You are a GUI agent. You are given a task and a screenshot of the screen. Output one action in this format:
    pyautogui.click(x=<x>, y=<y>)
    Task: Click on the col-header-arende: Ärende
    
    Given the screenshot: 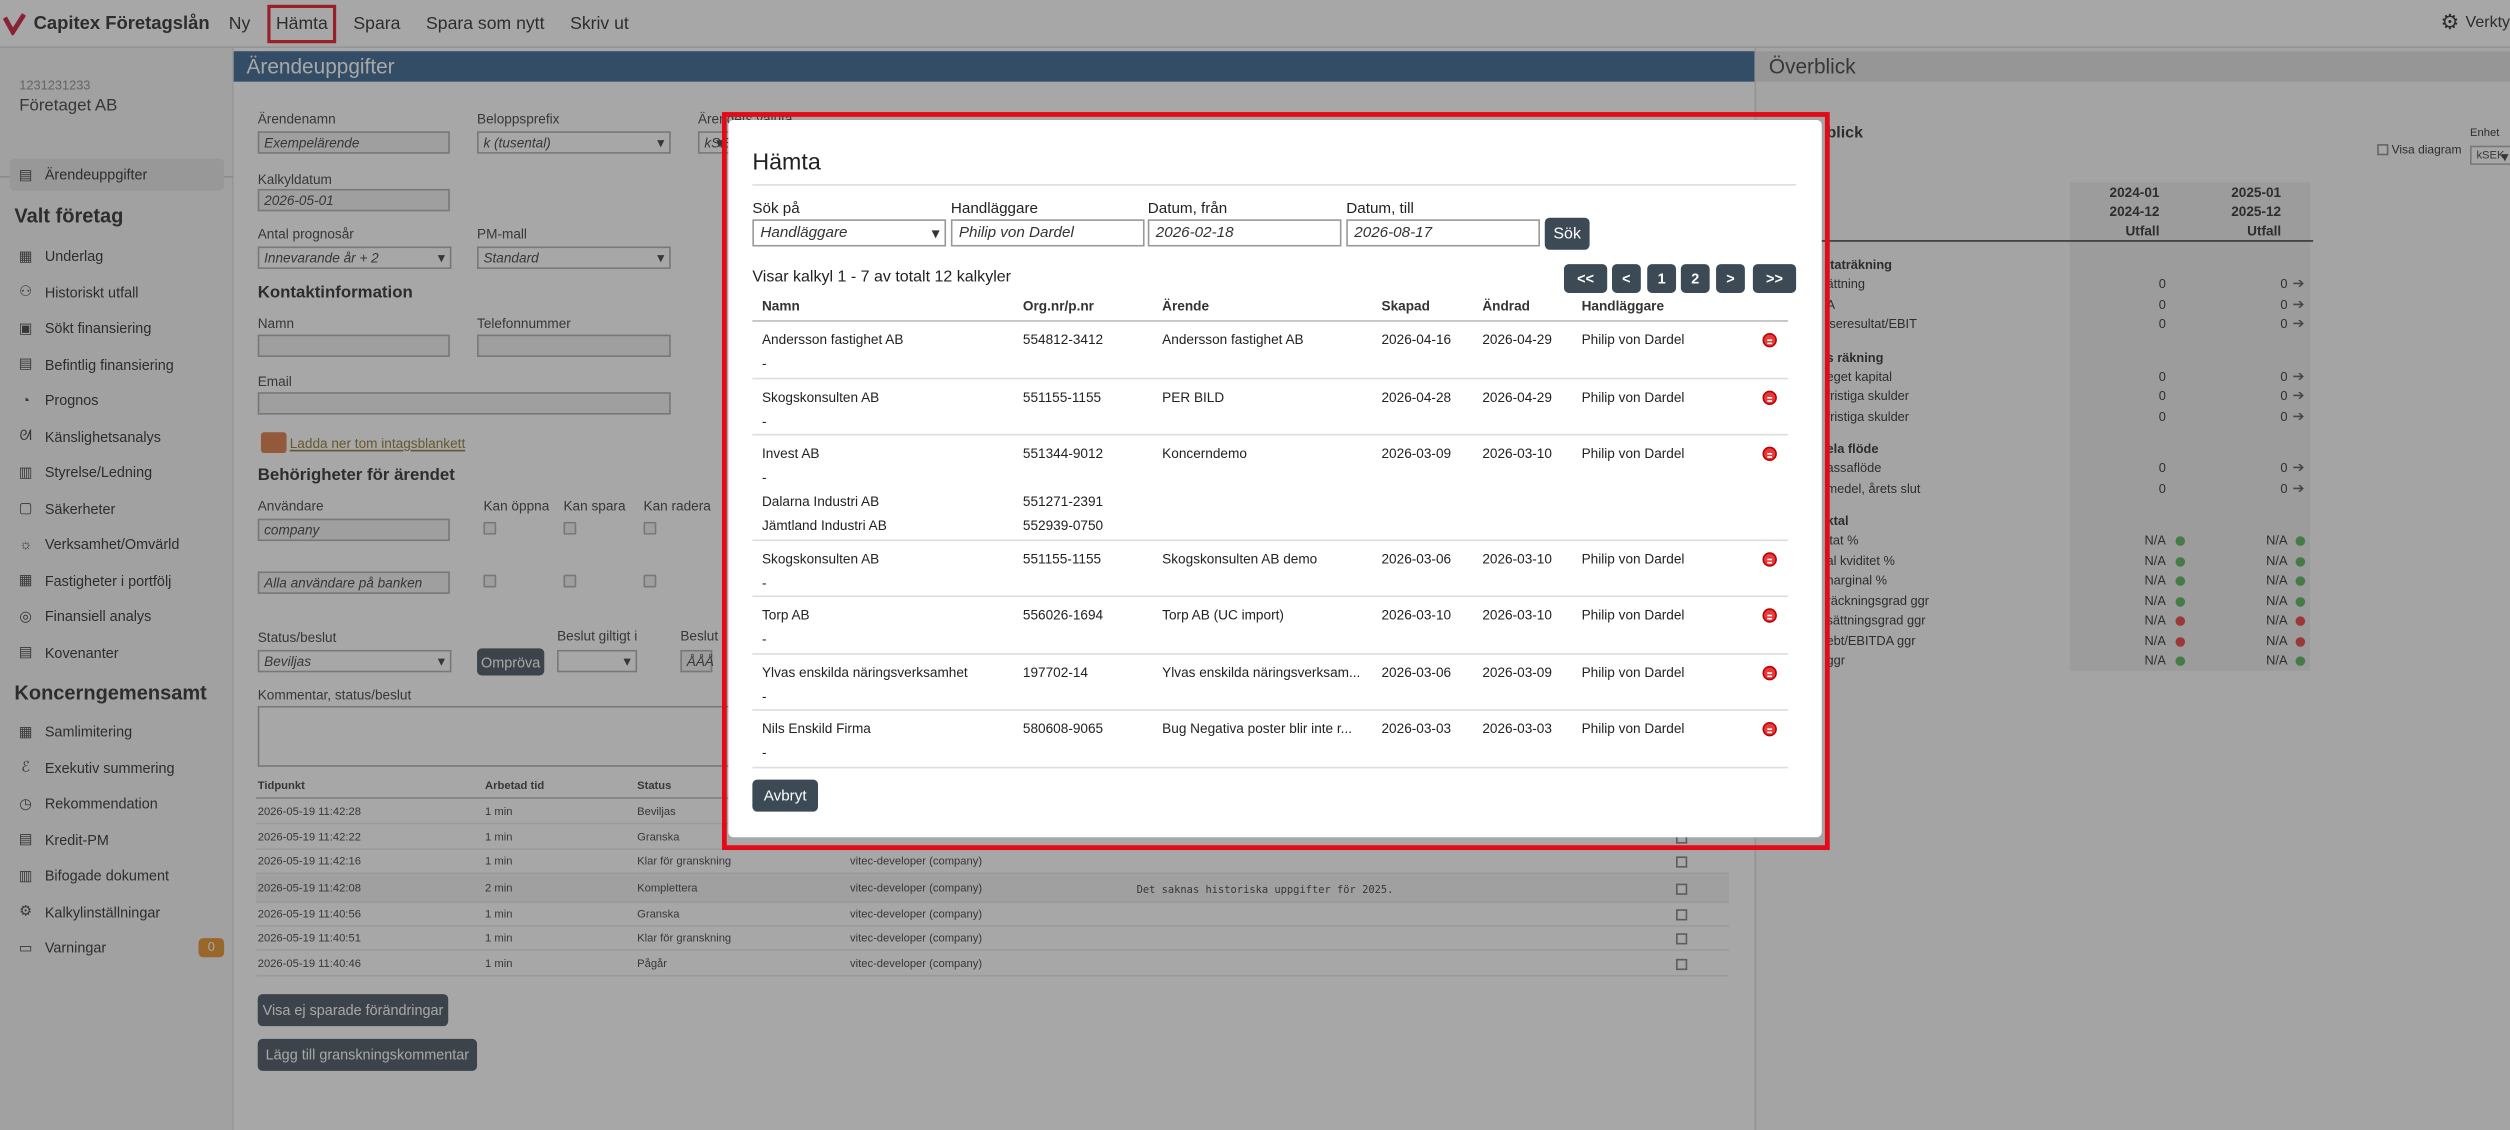 What is the action you would take?
    pyautogui.click(x=1185, y=306)
    